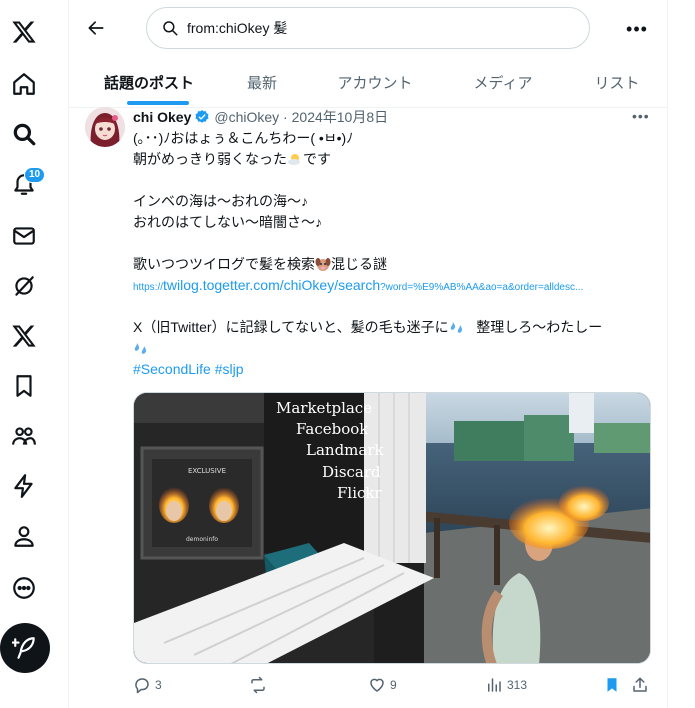 This screenshot has width=695, height=708. What do you see at coordinates (317, 159) in the screenshot?
I see `tweet-text-segment: です` at bounding box center [317, 159].